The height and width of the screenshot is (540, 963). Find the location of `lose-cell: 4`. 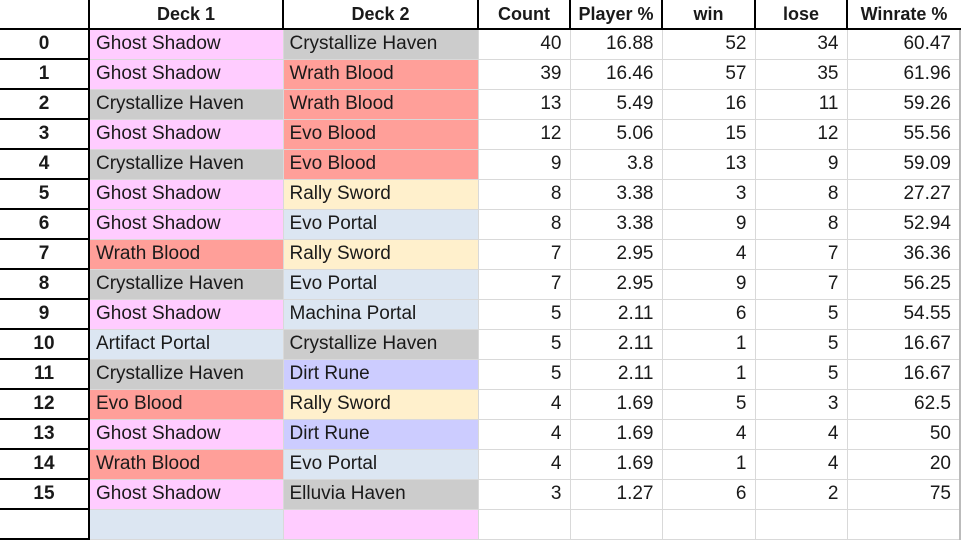

lose-cell: 4 is located at coordinates (801, 434).